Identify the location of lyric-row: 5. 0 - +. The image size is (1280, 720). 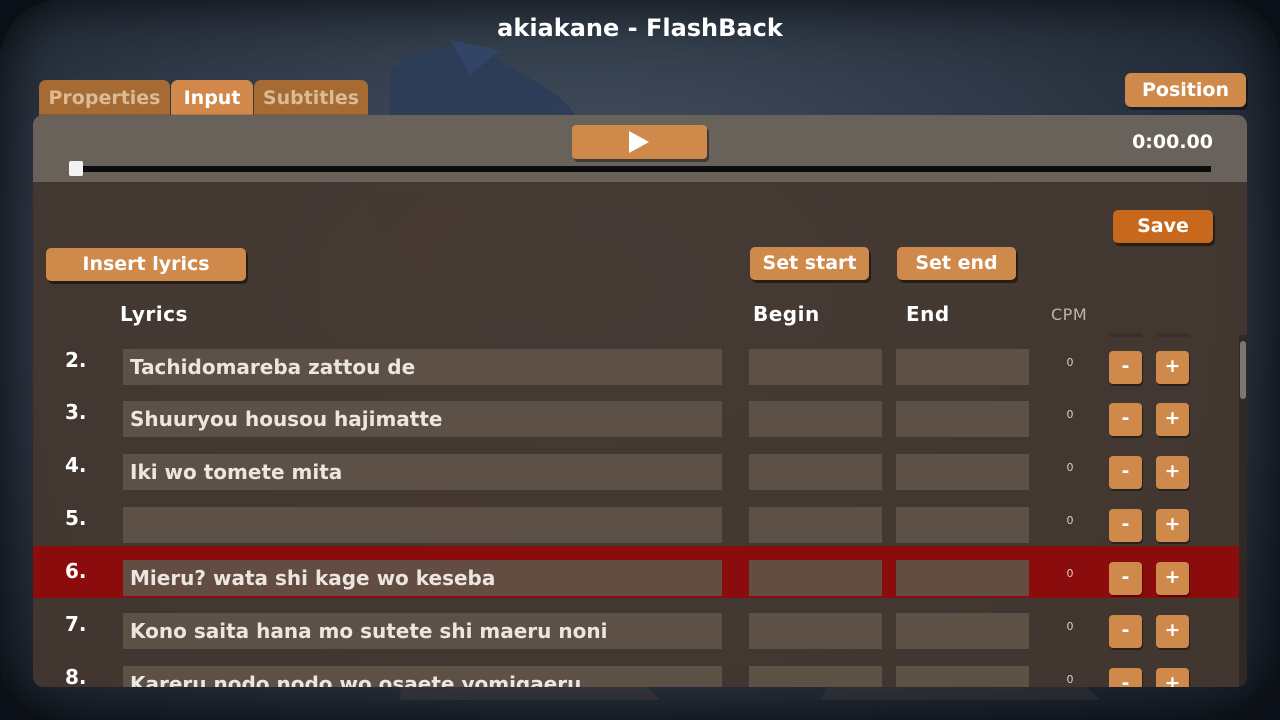
(636, 519).